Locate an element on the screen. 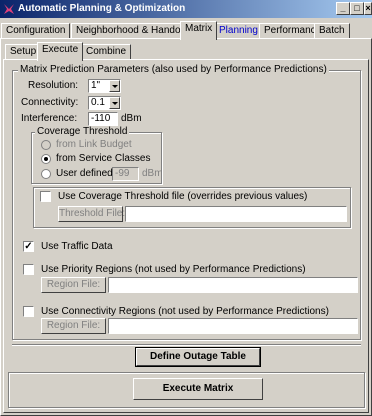 The height and width of the screenshot is (416, 372). radio-from-service-classes is located at coordinates (46, 159).